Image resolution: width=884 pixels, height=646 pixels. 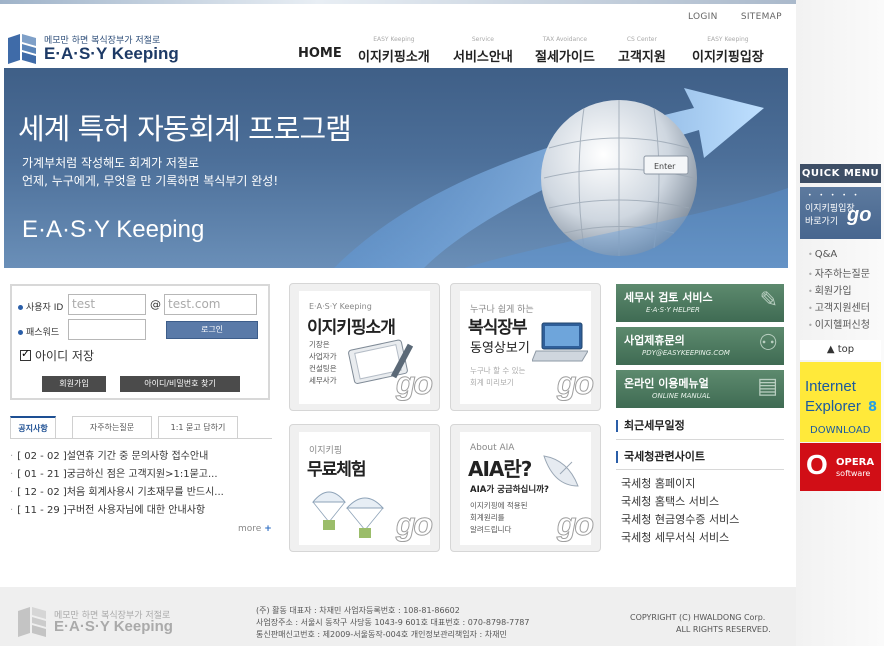 I want to click on more-link: more +, so click(x=255, y=529).